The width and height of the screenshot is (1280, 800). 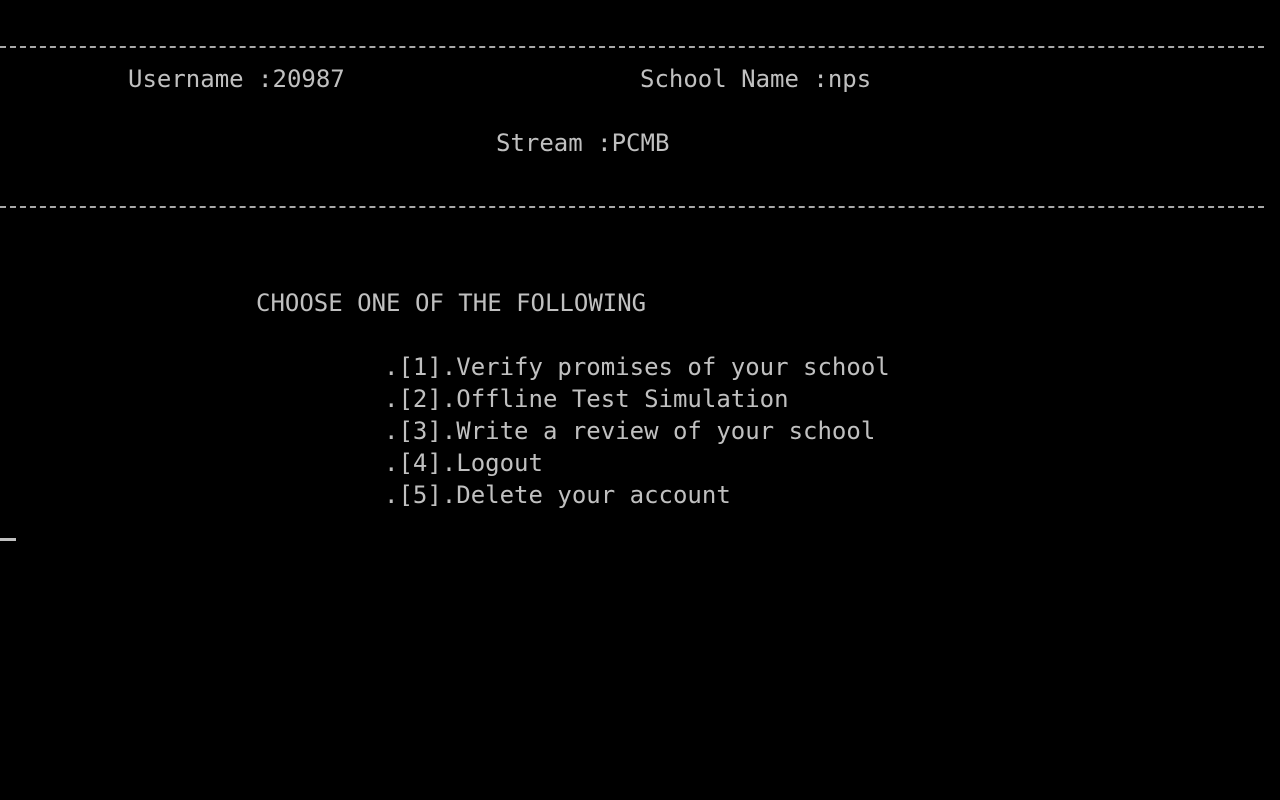 I want to click on school-name-value: nps, so click(x=849, y=79).